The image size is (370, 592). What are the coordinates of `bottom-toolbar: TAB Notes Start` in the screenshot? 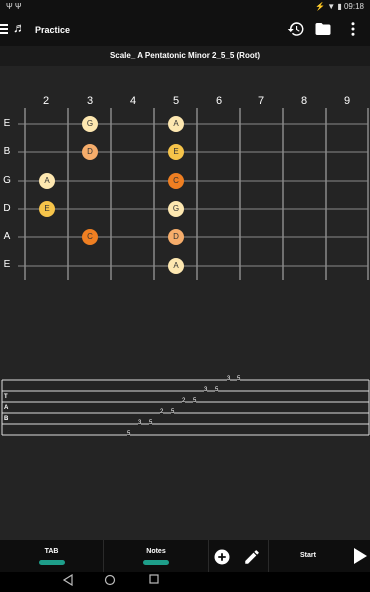 It's located at (185, 556).